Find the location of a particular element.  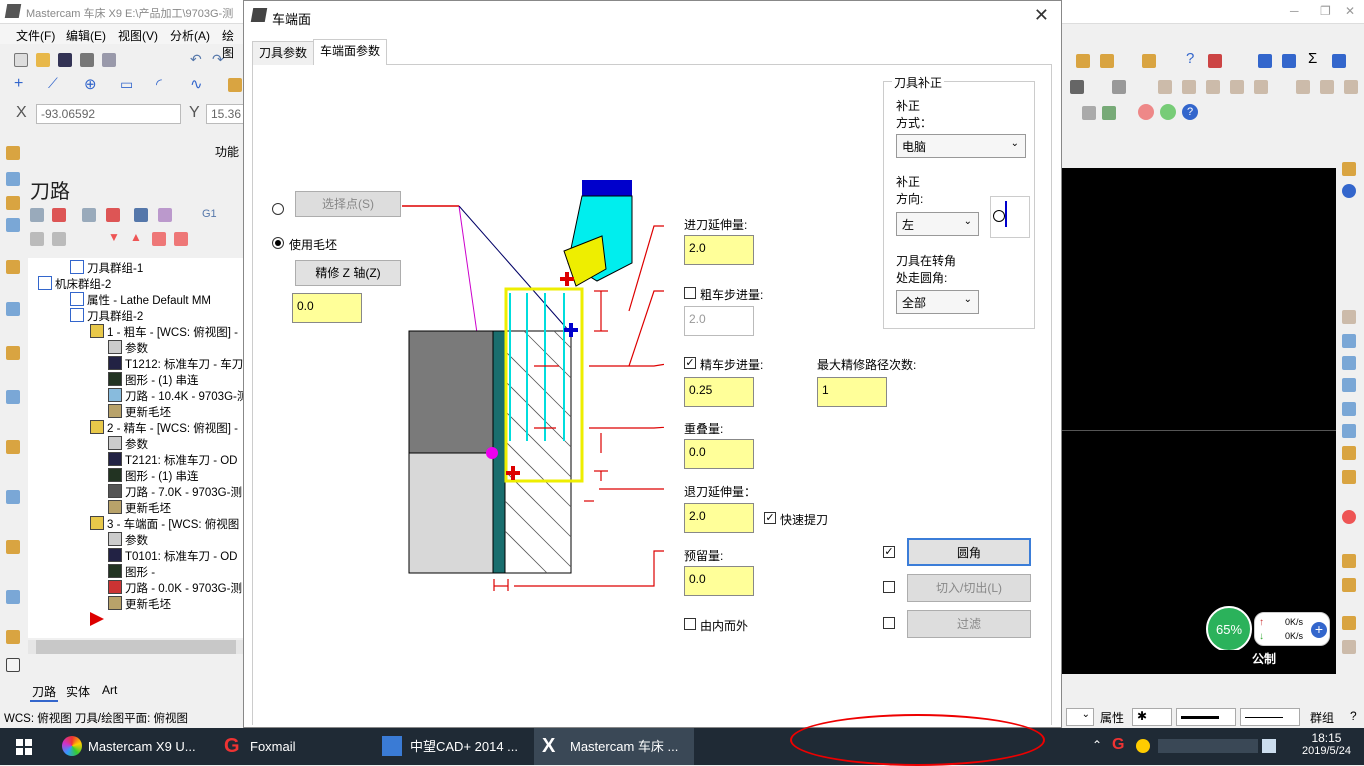

entry-amount-field: 2.0 is located at coordinates (719, 250).